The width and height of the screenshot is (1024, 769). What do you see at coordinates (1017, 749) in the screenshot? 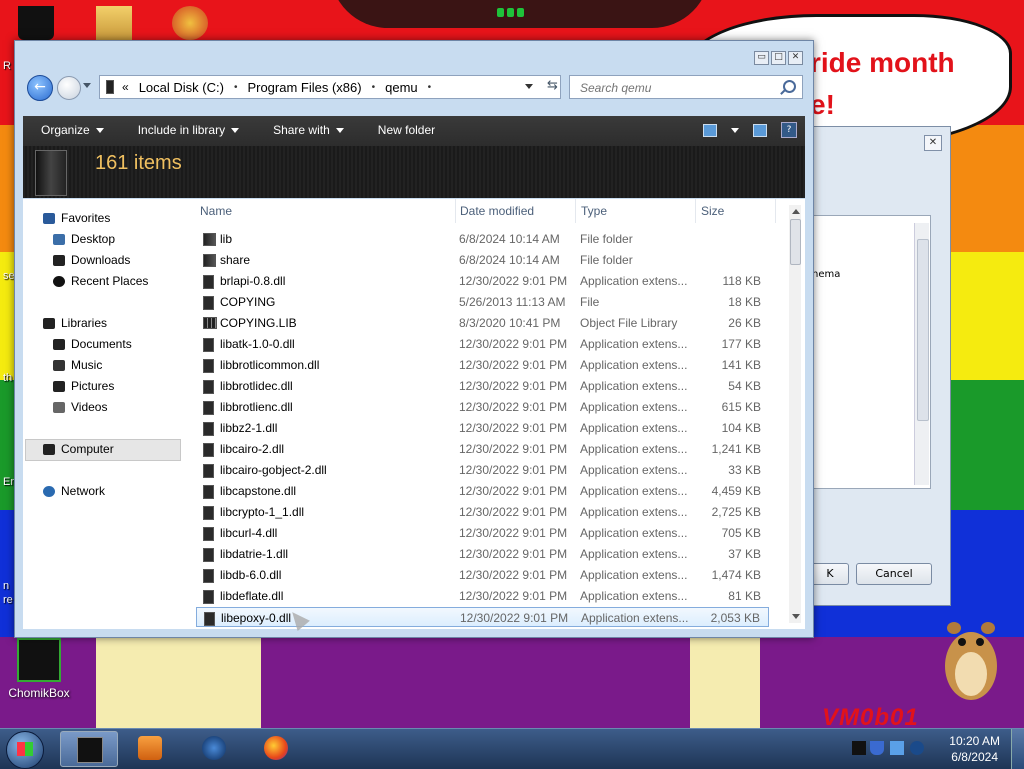
I see `show-desktop-button` at bounding box center [1017, 749].